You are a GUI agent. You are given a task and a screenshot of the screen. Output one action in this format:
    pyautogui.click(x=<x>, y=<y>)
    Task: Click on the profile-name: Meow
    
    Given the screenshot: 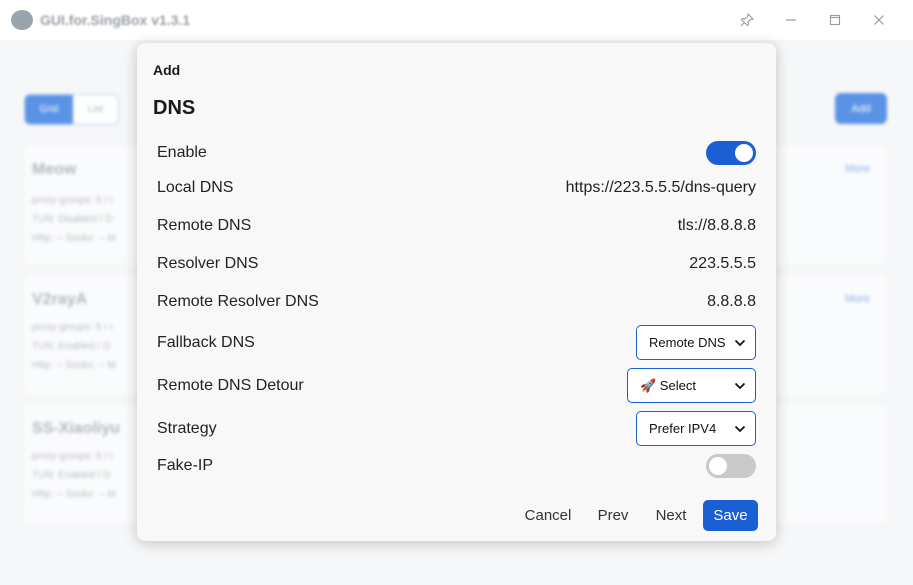 What is the action you would take?
    pyautogui.click(x=54, y=169)
    